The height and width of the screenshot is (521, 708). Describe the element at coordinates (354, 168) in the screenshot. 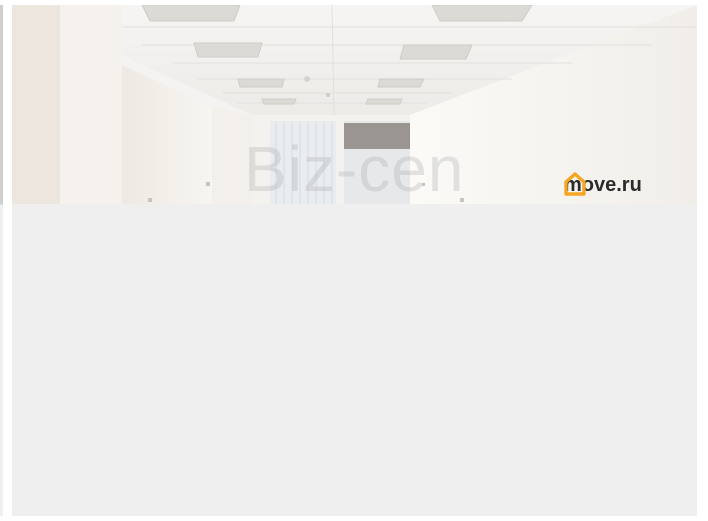

I see `watermark-text: Biz-cen` at that location.